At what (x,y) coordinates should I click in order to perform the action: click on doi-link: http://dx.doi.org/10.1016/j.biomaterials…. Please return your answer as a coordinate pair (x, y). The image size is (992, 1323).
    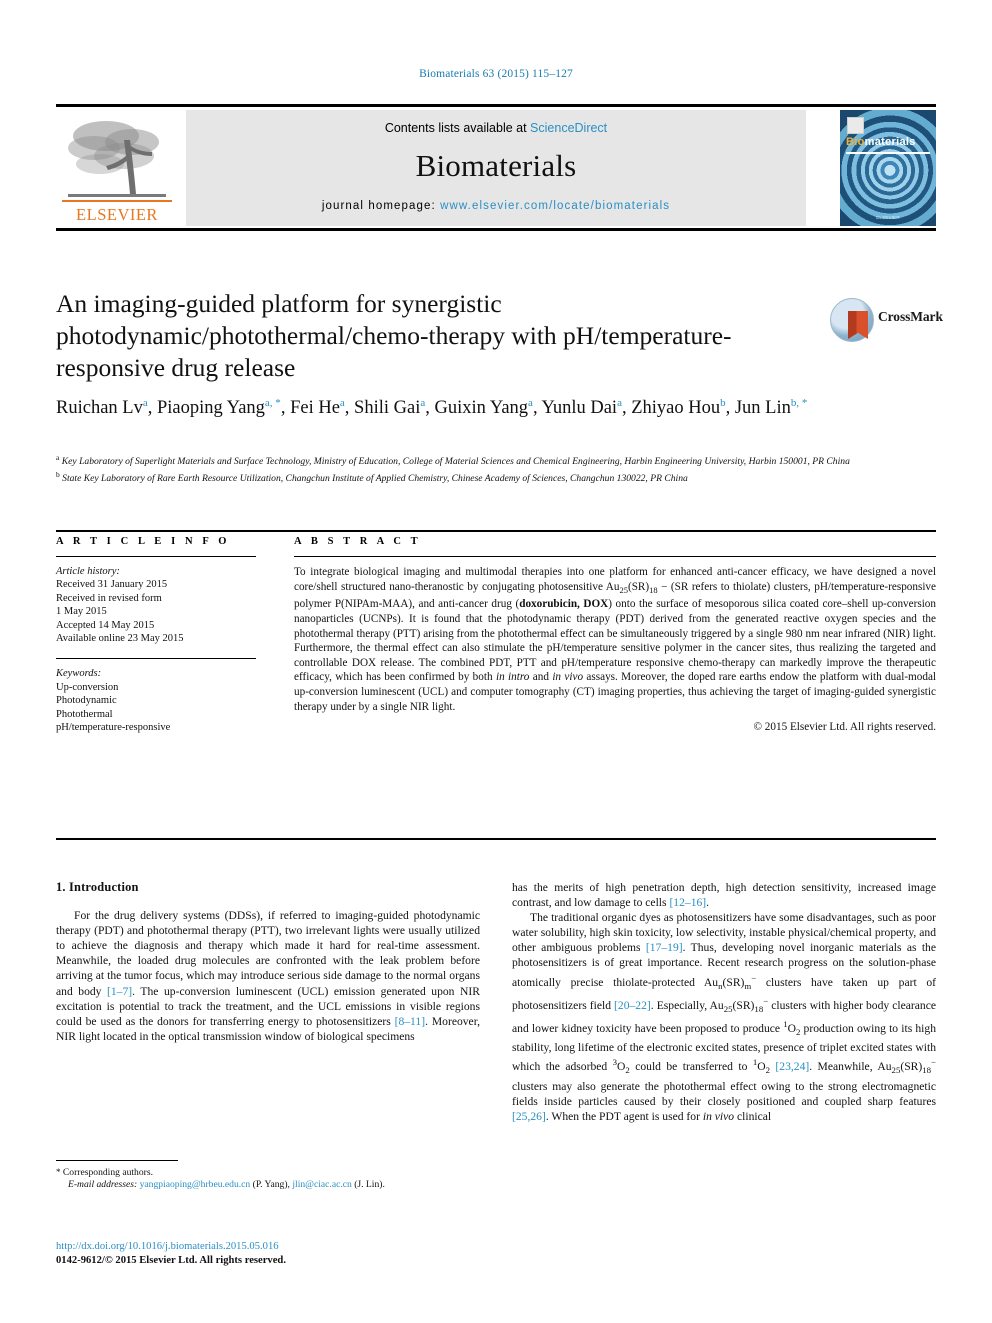
    Looking at the image, I should click on (276, 1247).